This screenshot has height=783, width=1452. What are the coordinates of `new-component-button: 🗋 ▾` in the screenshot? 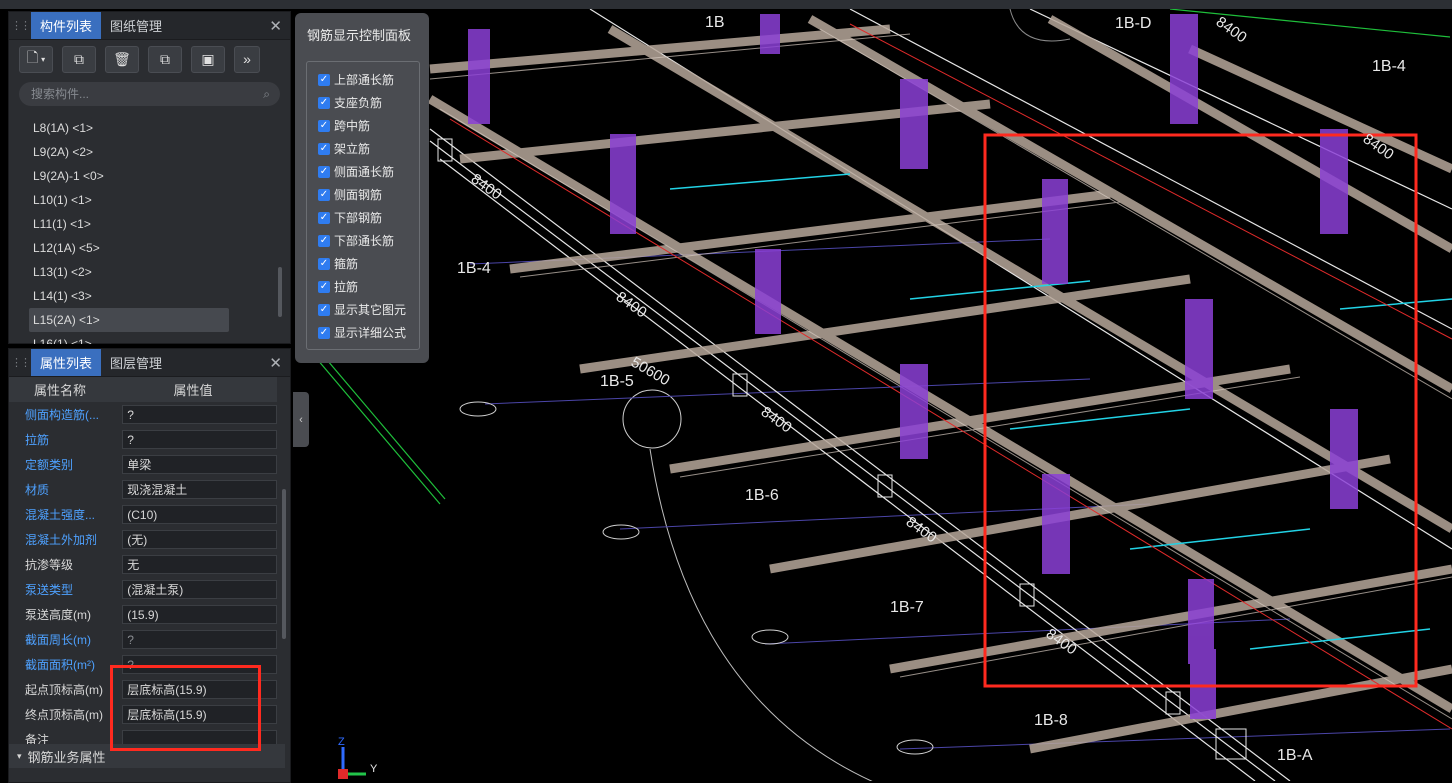 It's located at (36, 59).